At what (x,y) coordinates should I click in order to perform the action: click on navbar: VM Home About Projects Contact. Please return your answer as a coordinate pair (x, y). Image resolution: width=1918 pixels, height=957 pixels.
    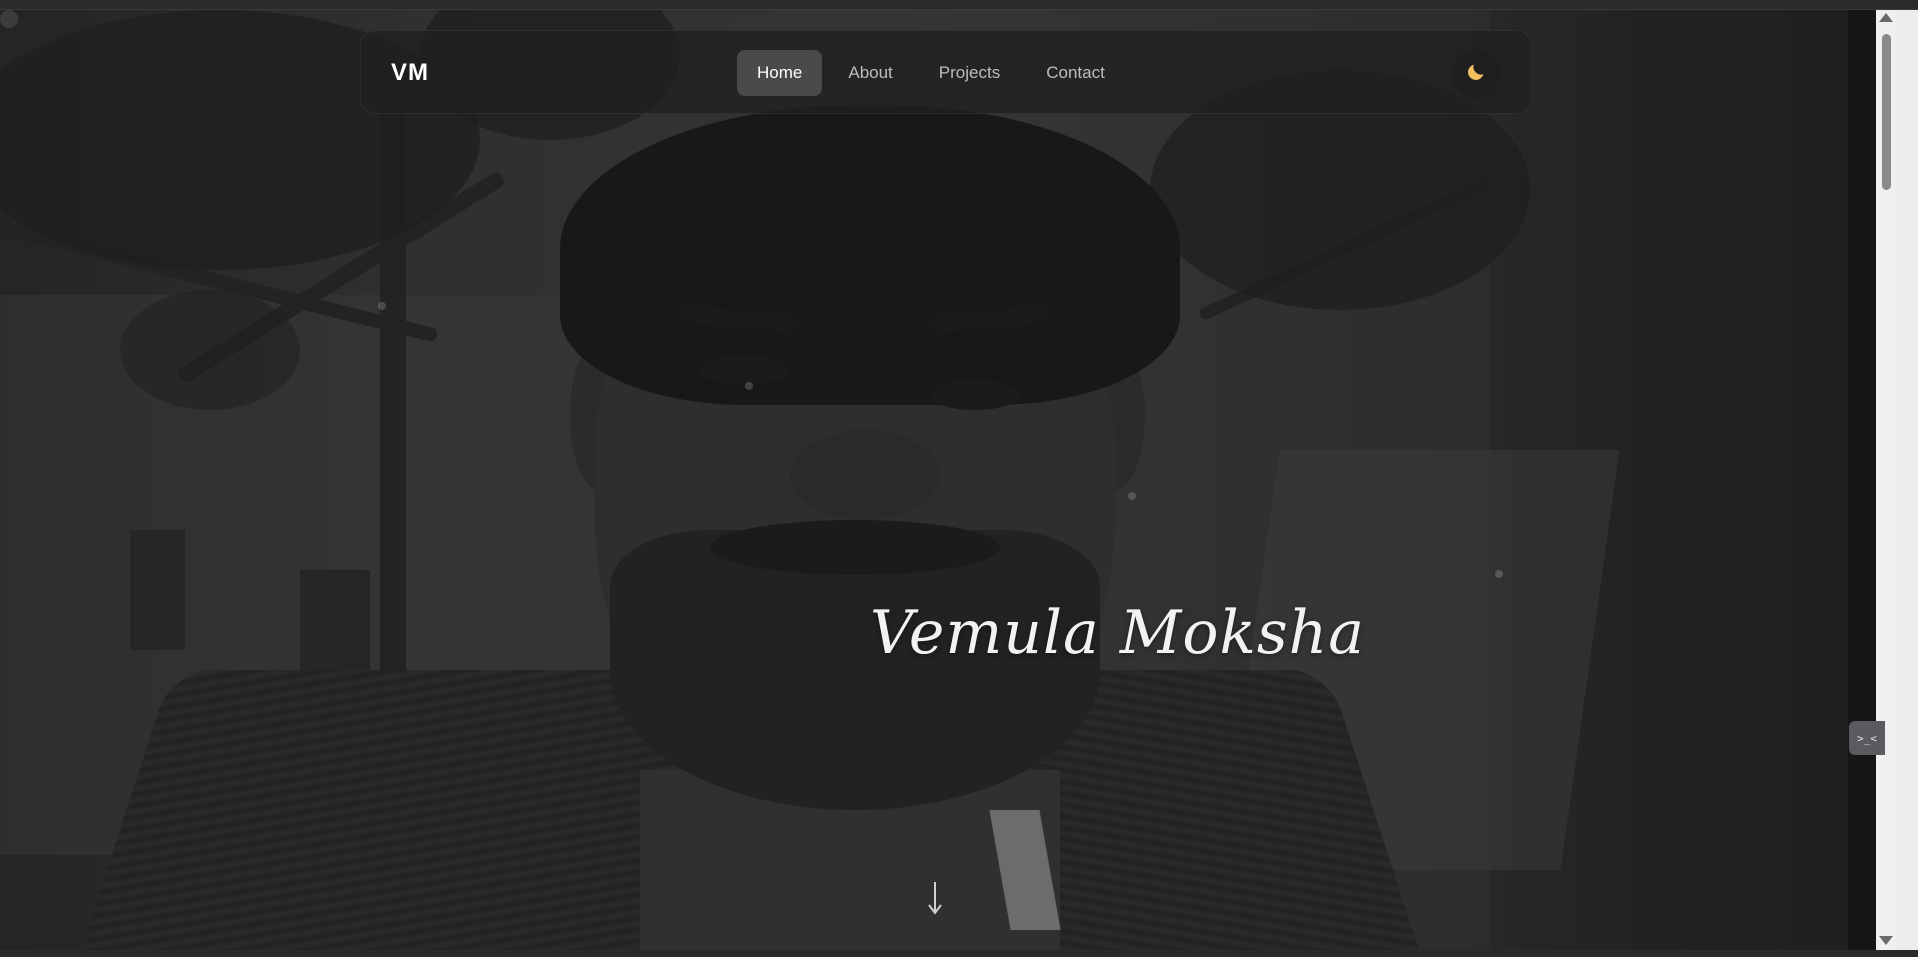
    Looking at the image, I should click on (946, 72).